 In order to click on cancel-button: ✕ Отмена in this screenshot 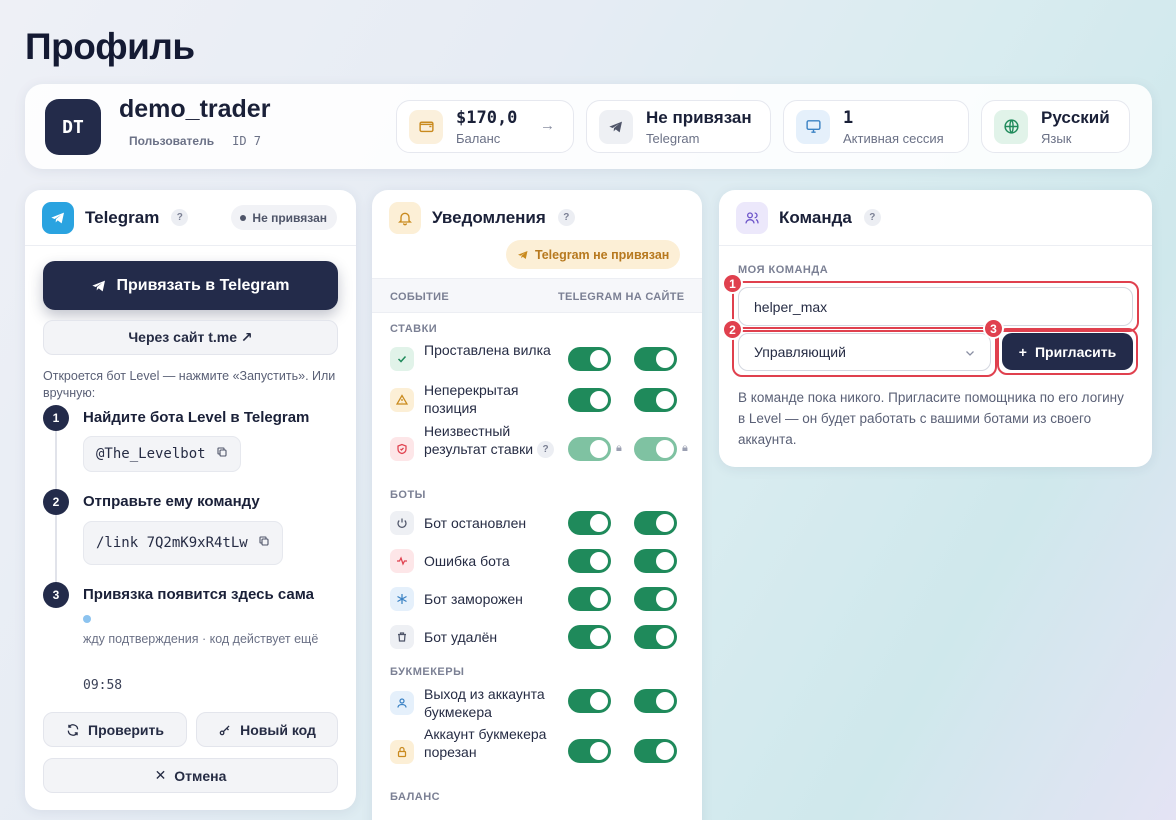, I will do `click(190, 775)`.